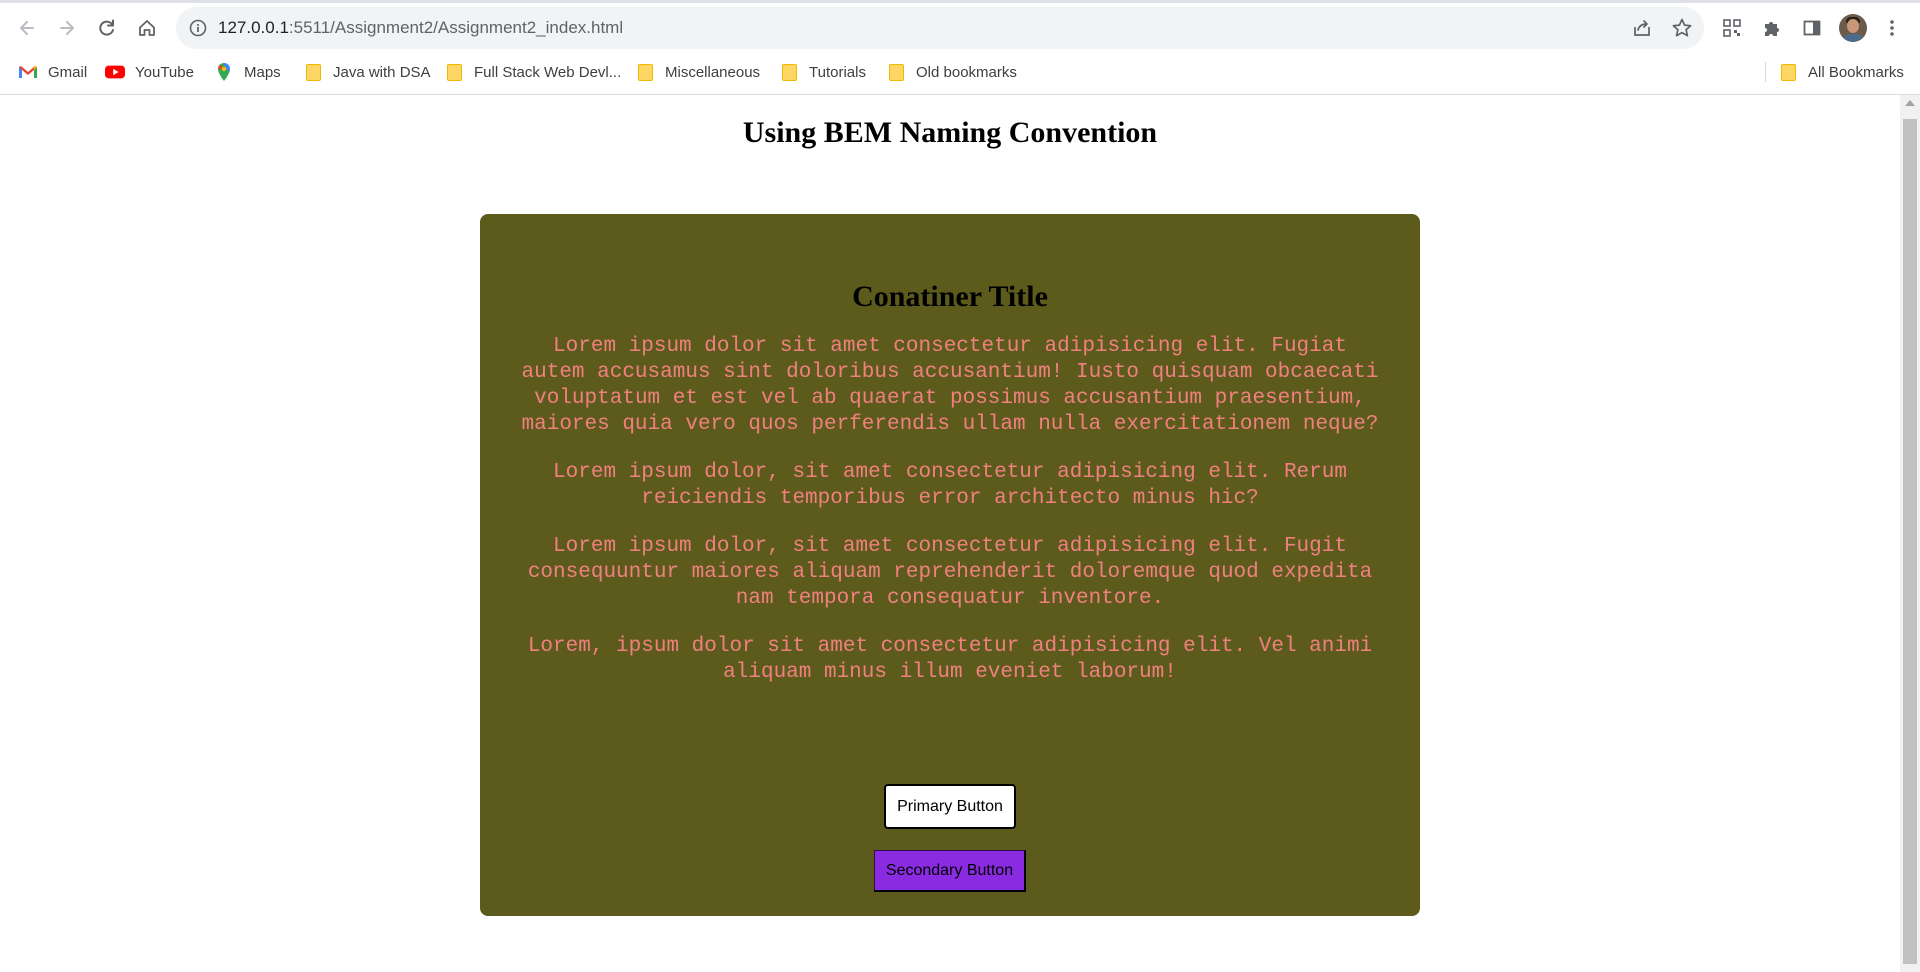  Describe the element at coordinates (966, 72) in the screenshot. I see `bookmark-label: Old bookmarks` at that location.